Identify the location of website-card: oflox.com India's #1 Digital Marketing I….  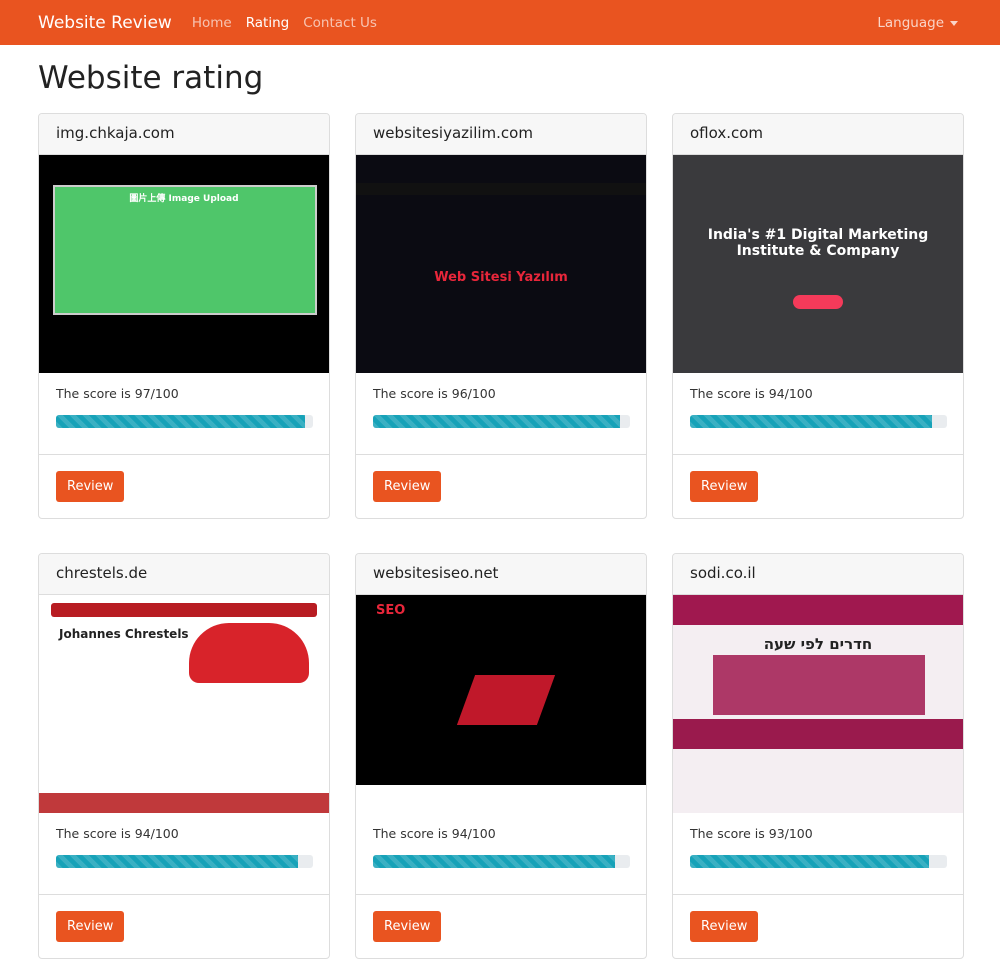
(818, 316).